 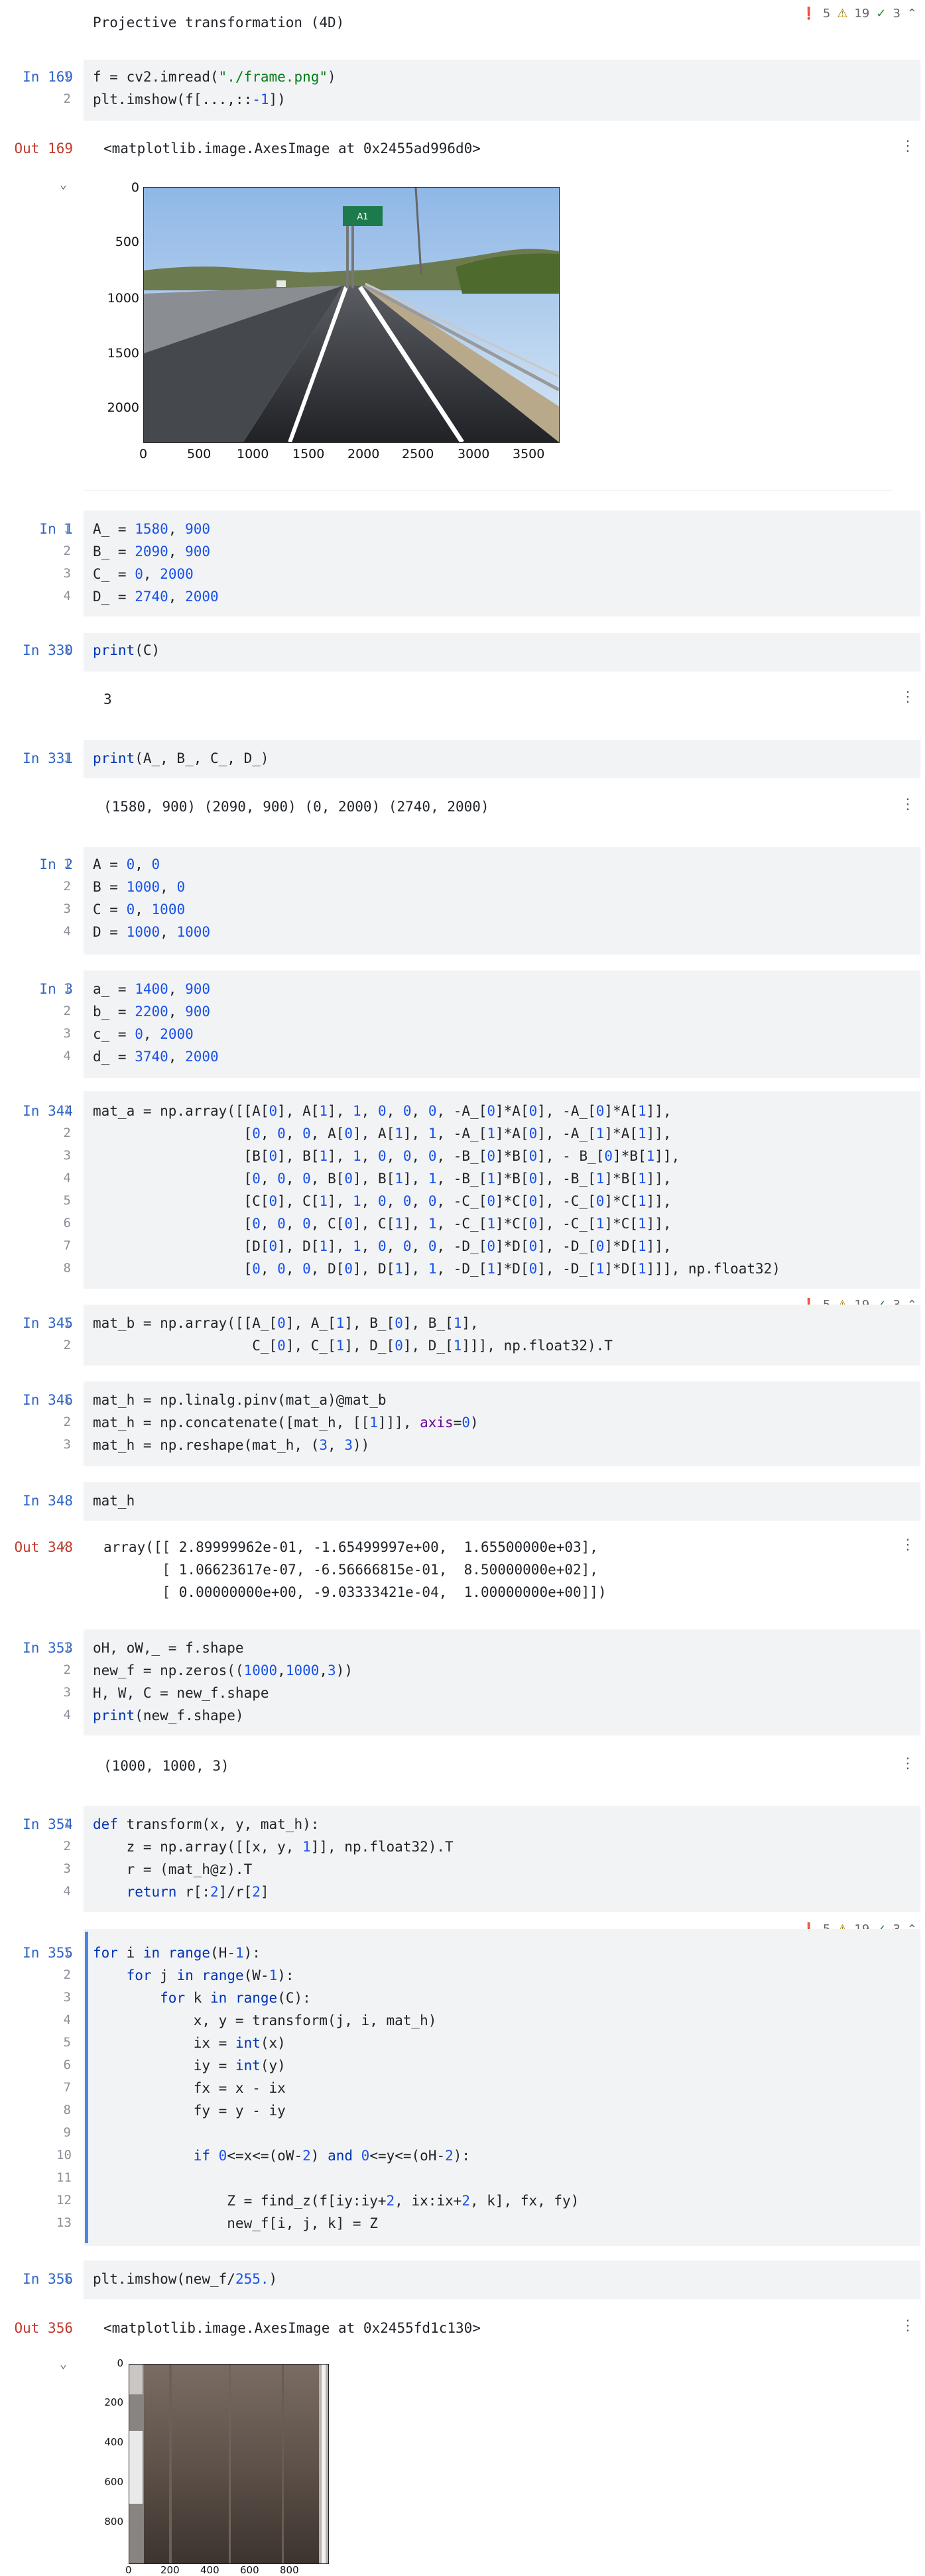 What do you see at coordinates (827, 14) in the screenshot?
I see `error-count: 5` at bounding box center [827, 14].